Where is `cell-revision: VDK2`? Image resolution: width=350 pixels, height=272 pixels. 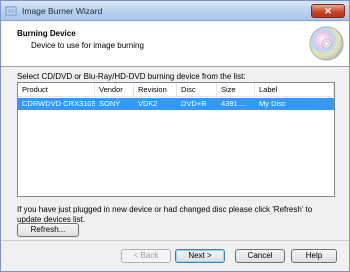 cell-revision: VDK2 is located at coordinates (148, 103).